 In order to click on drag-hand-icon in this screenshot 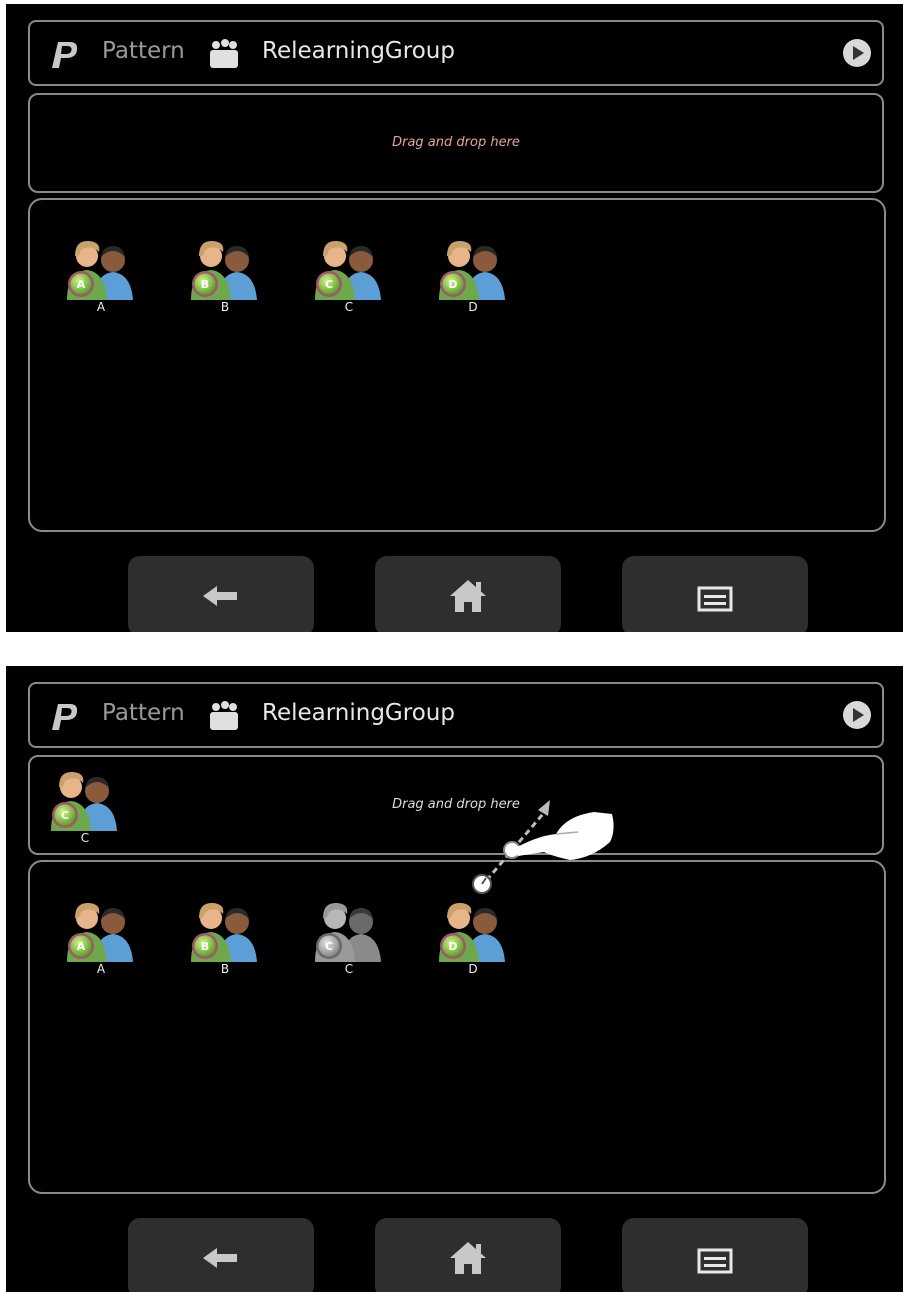, I will do `click(543, 847)`.